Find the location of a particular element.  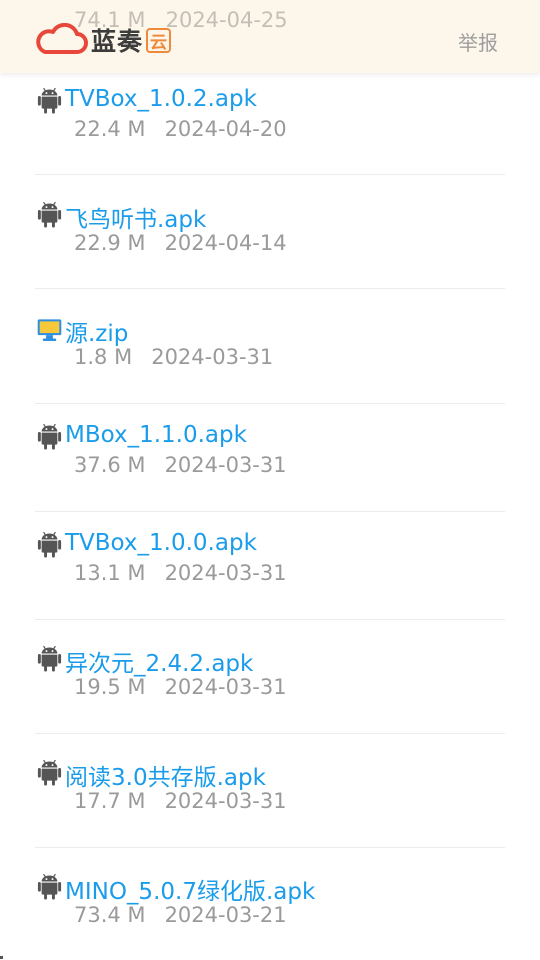

file-list-item: MINO_5.0.7绿化版.apk 73.4 M 2024-03-21 is located at coordinates (270, 913).